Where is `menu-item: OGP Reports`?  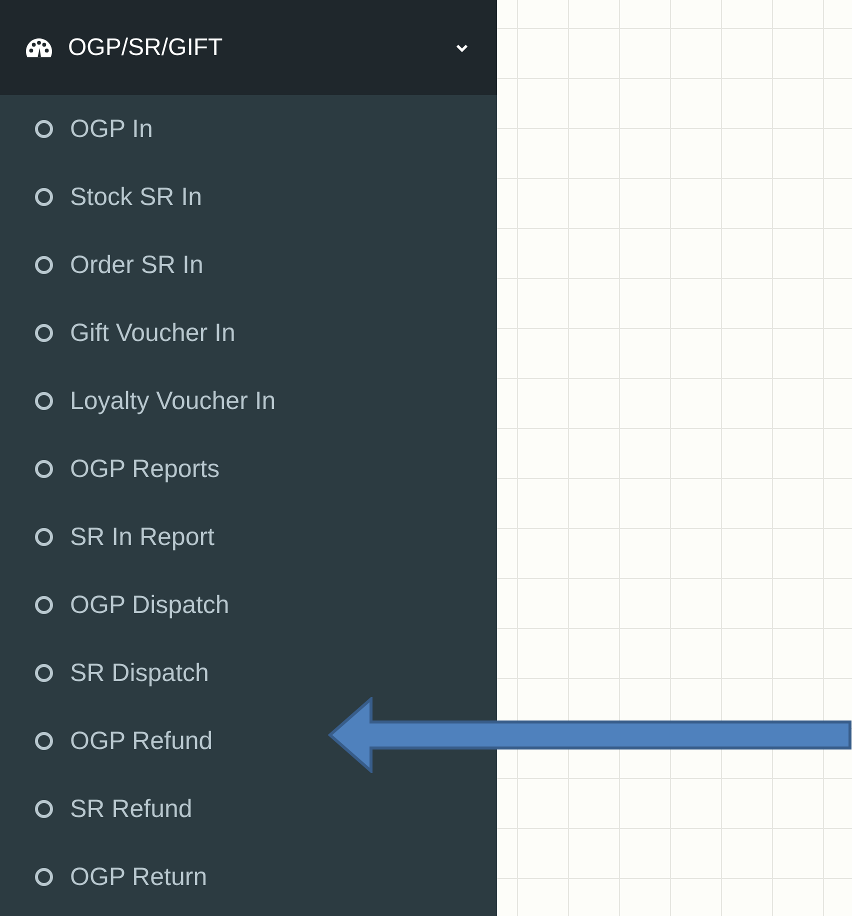
menu-item: OGP Reports is located at coordinates (145, 469).